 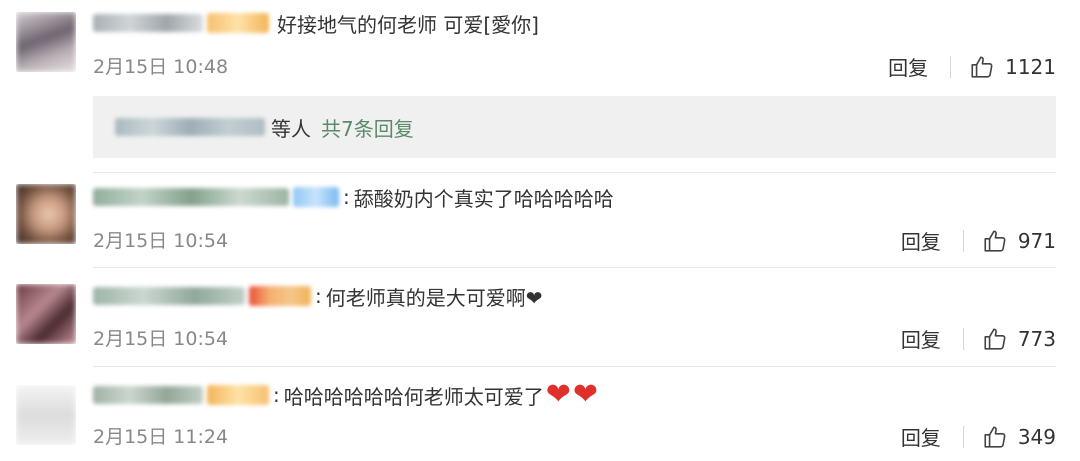 I want to click on comment-actions: 回复 1121, so click(x=972, y=66).